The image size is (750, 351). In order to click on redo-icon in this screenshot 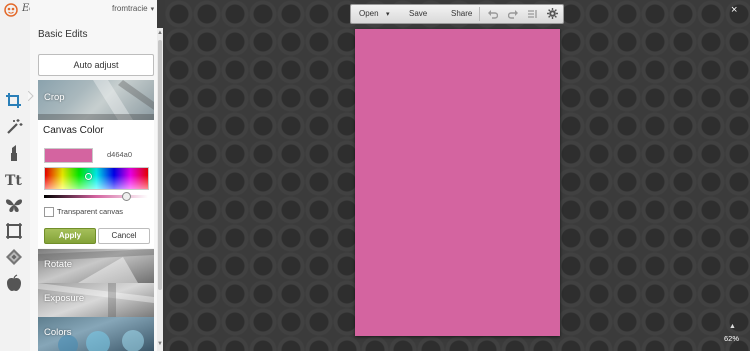, I will do `click(513, 13)`.